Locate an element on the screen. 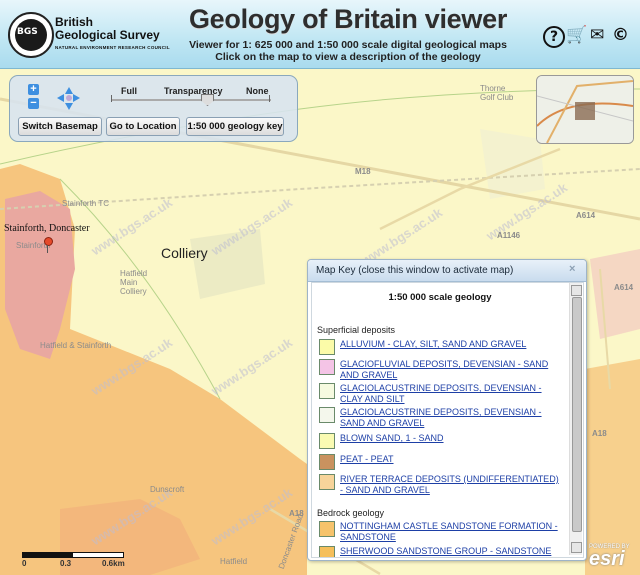 The image size is (640, 575). copyright-icon: © is located at coordinates (620, 35).